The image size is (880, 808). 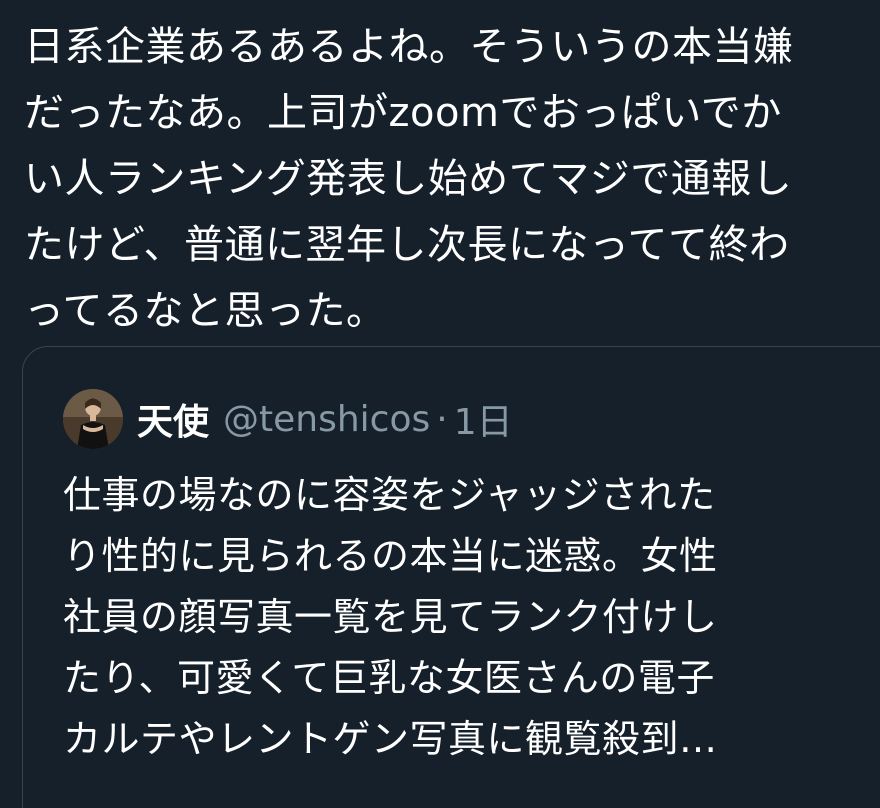 I want to click on quoted-tweet-header: 天使 @tenshicos · 1日, so click(x=288, y=419).